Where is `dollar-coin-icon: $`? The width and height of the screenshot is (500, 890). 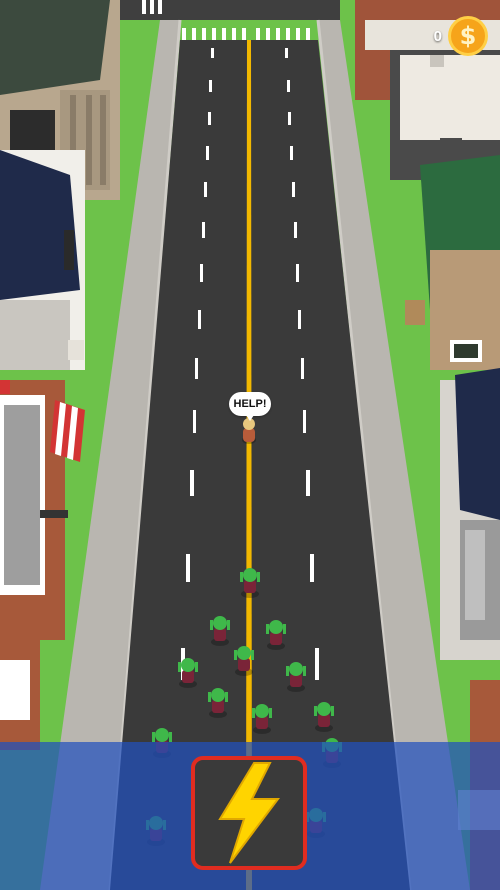 dollar-coin-icon: $ is located at coordinates (468, 36).